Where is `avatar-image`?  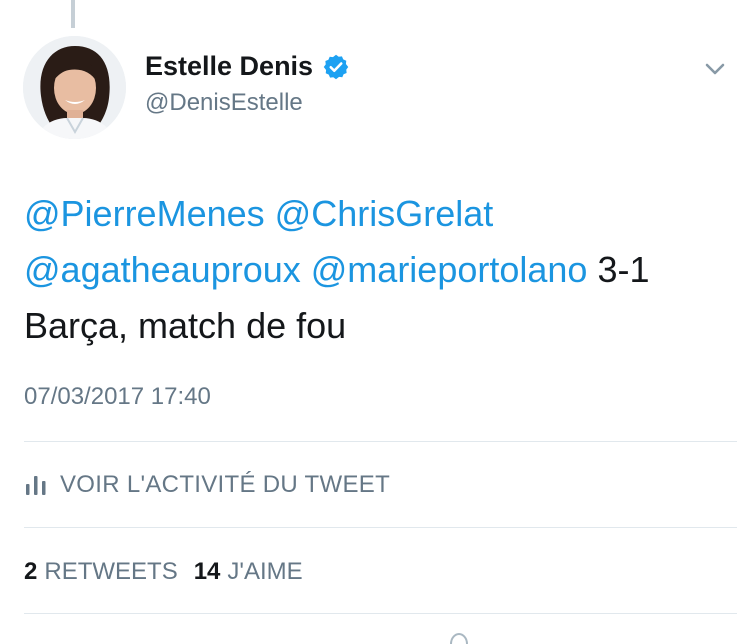
avatar-image is located at coordinates (74, 87).